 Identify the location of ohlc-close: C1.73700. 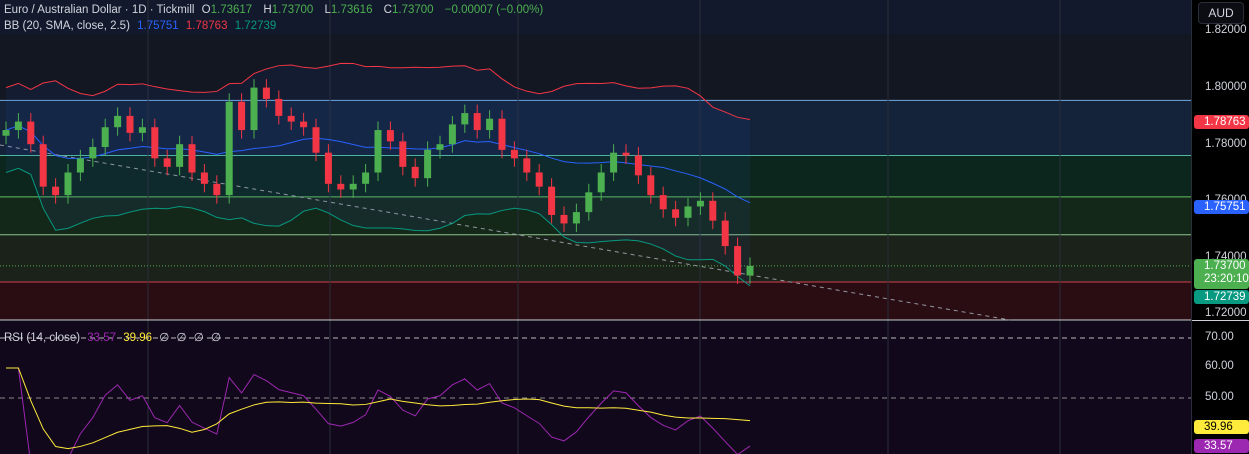
(411, 10).